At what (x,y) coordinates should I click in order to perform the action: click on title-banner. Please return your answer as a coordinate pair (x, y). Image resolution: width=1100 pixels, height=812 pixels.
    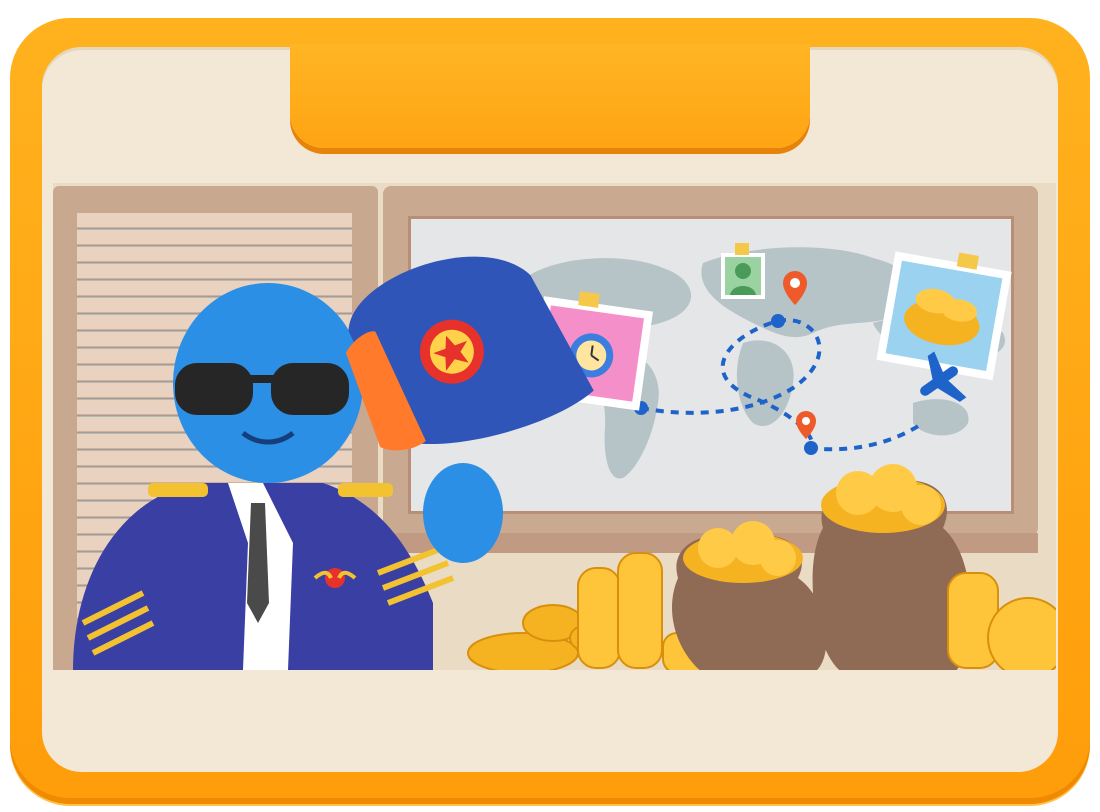
    Looking at the image, I should click on (550, 96).